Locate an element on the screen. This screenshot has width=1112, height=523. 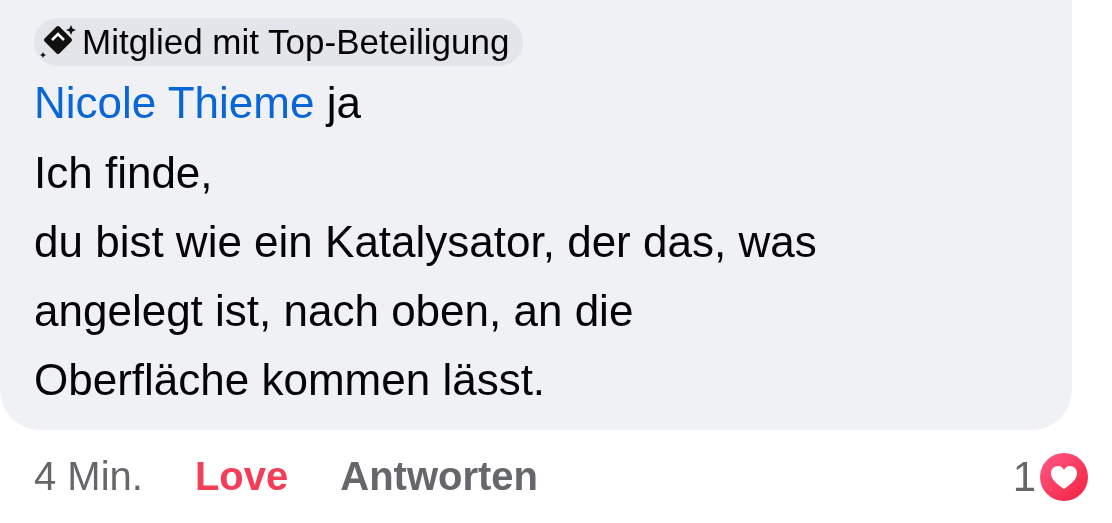
reply-button: Antworten is located at coordinates (439, 476).